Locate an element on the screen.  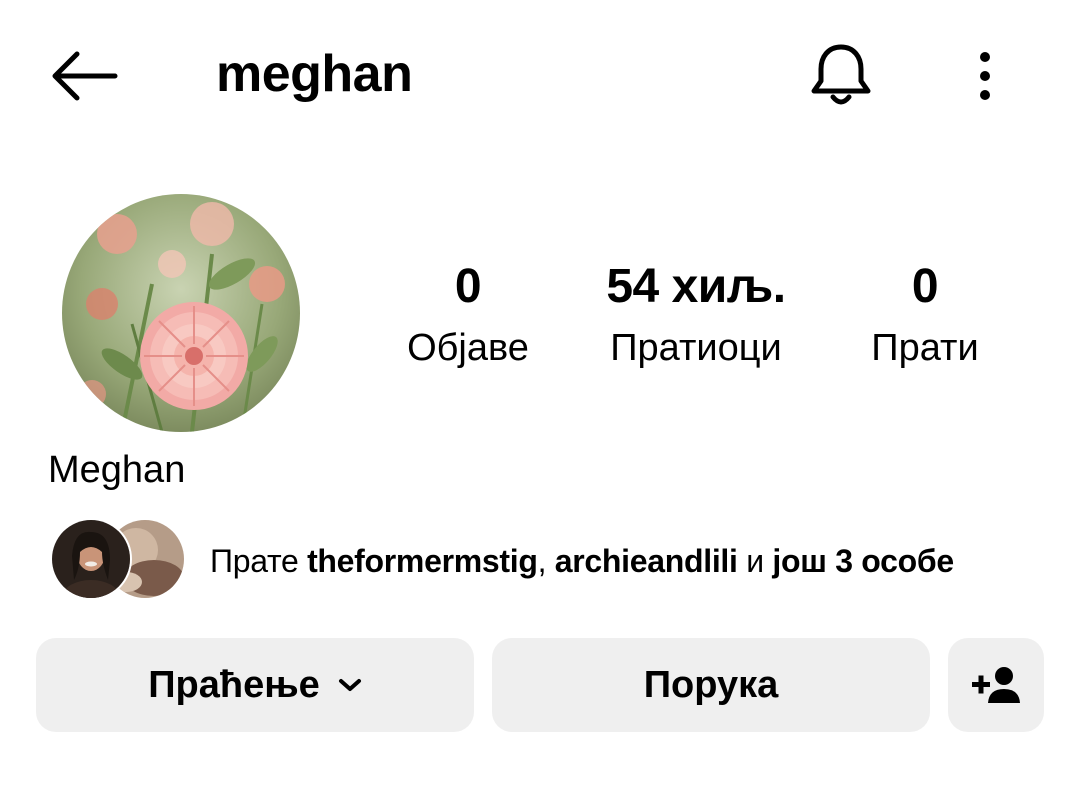
suggested-people-button is located at coordinates (996, 685).